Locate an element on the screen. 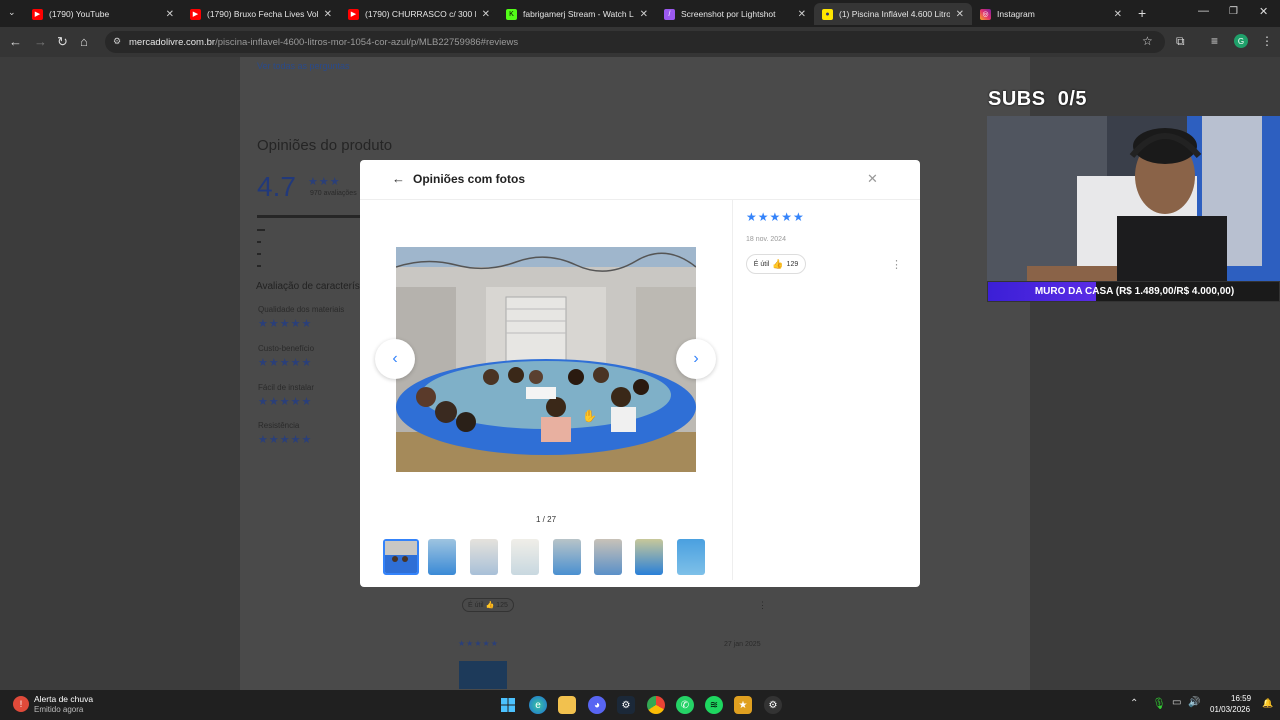  back-arrow-icon: ← is located at coordinates (398, 178).